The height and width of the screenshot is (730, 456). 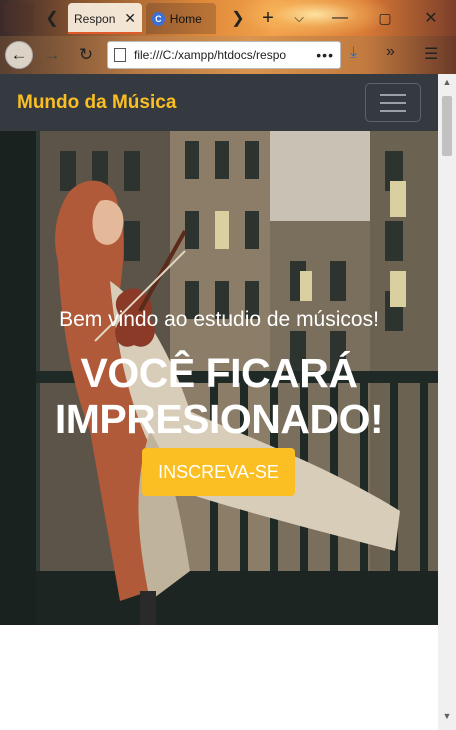 I want to click on scrollbar-thumb, so click(x=447, y=126).